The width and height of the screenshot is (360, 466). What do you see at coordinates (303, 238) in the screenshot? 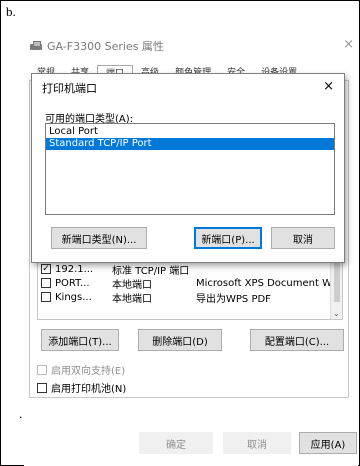
I see `dialog-cancel-button: 取消` at bounding box center [303, 238].